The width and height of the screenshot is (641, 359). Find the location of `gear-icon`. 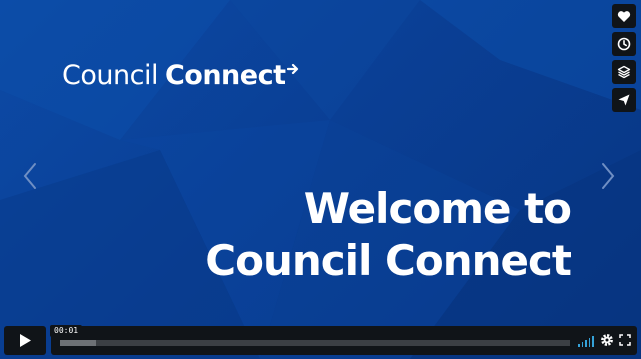

gear-icon is located at coordinates (607, 340).